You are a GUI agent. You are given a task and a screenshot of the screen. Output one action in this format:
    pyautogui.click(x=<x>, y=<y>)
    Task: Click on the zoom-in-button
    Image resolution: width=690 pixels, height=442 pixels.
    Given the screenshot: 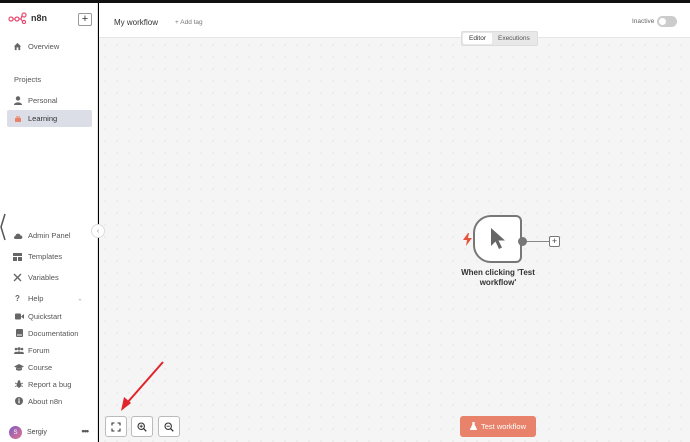 What is the action you would take?
    pyautogui.click(x=142, y=426)
    